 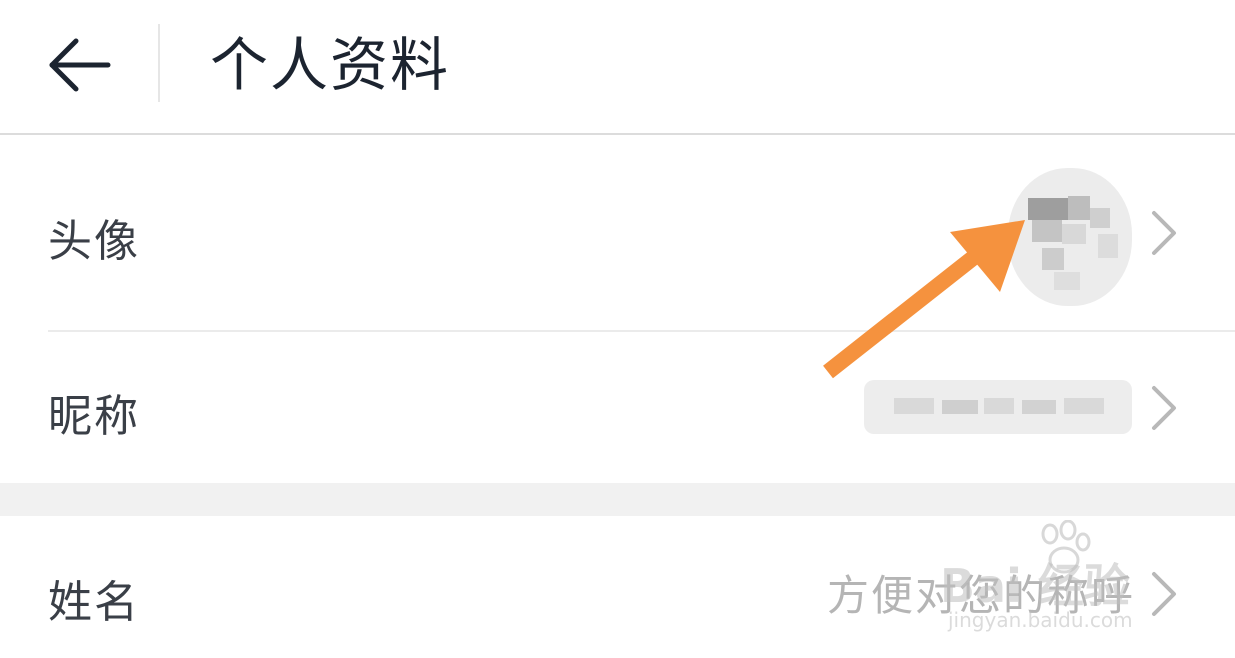 I want to click on header-divider, so click(x=159, y=63).